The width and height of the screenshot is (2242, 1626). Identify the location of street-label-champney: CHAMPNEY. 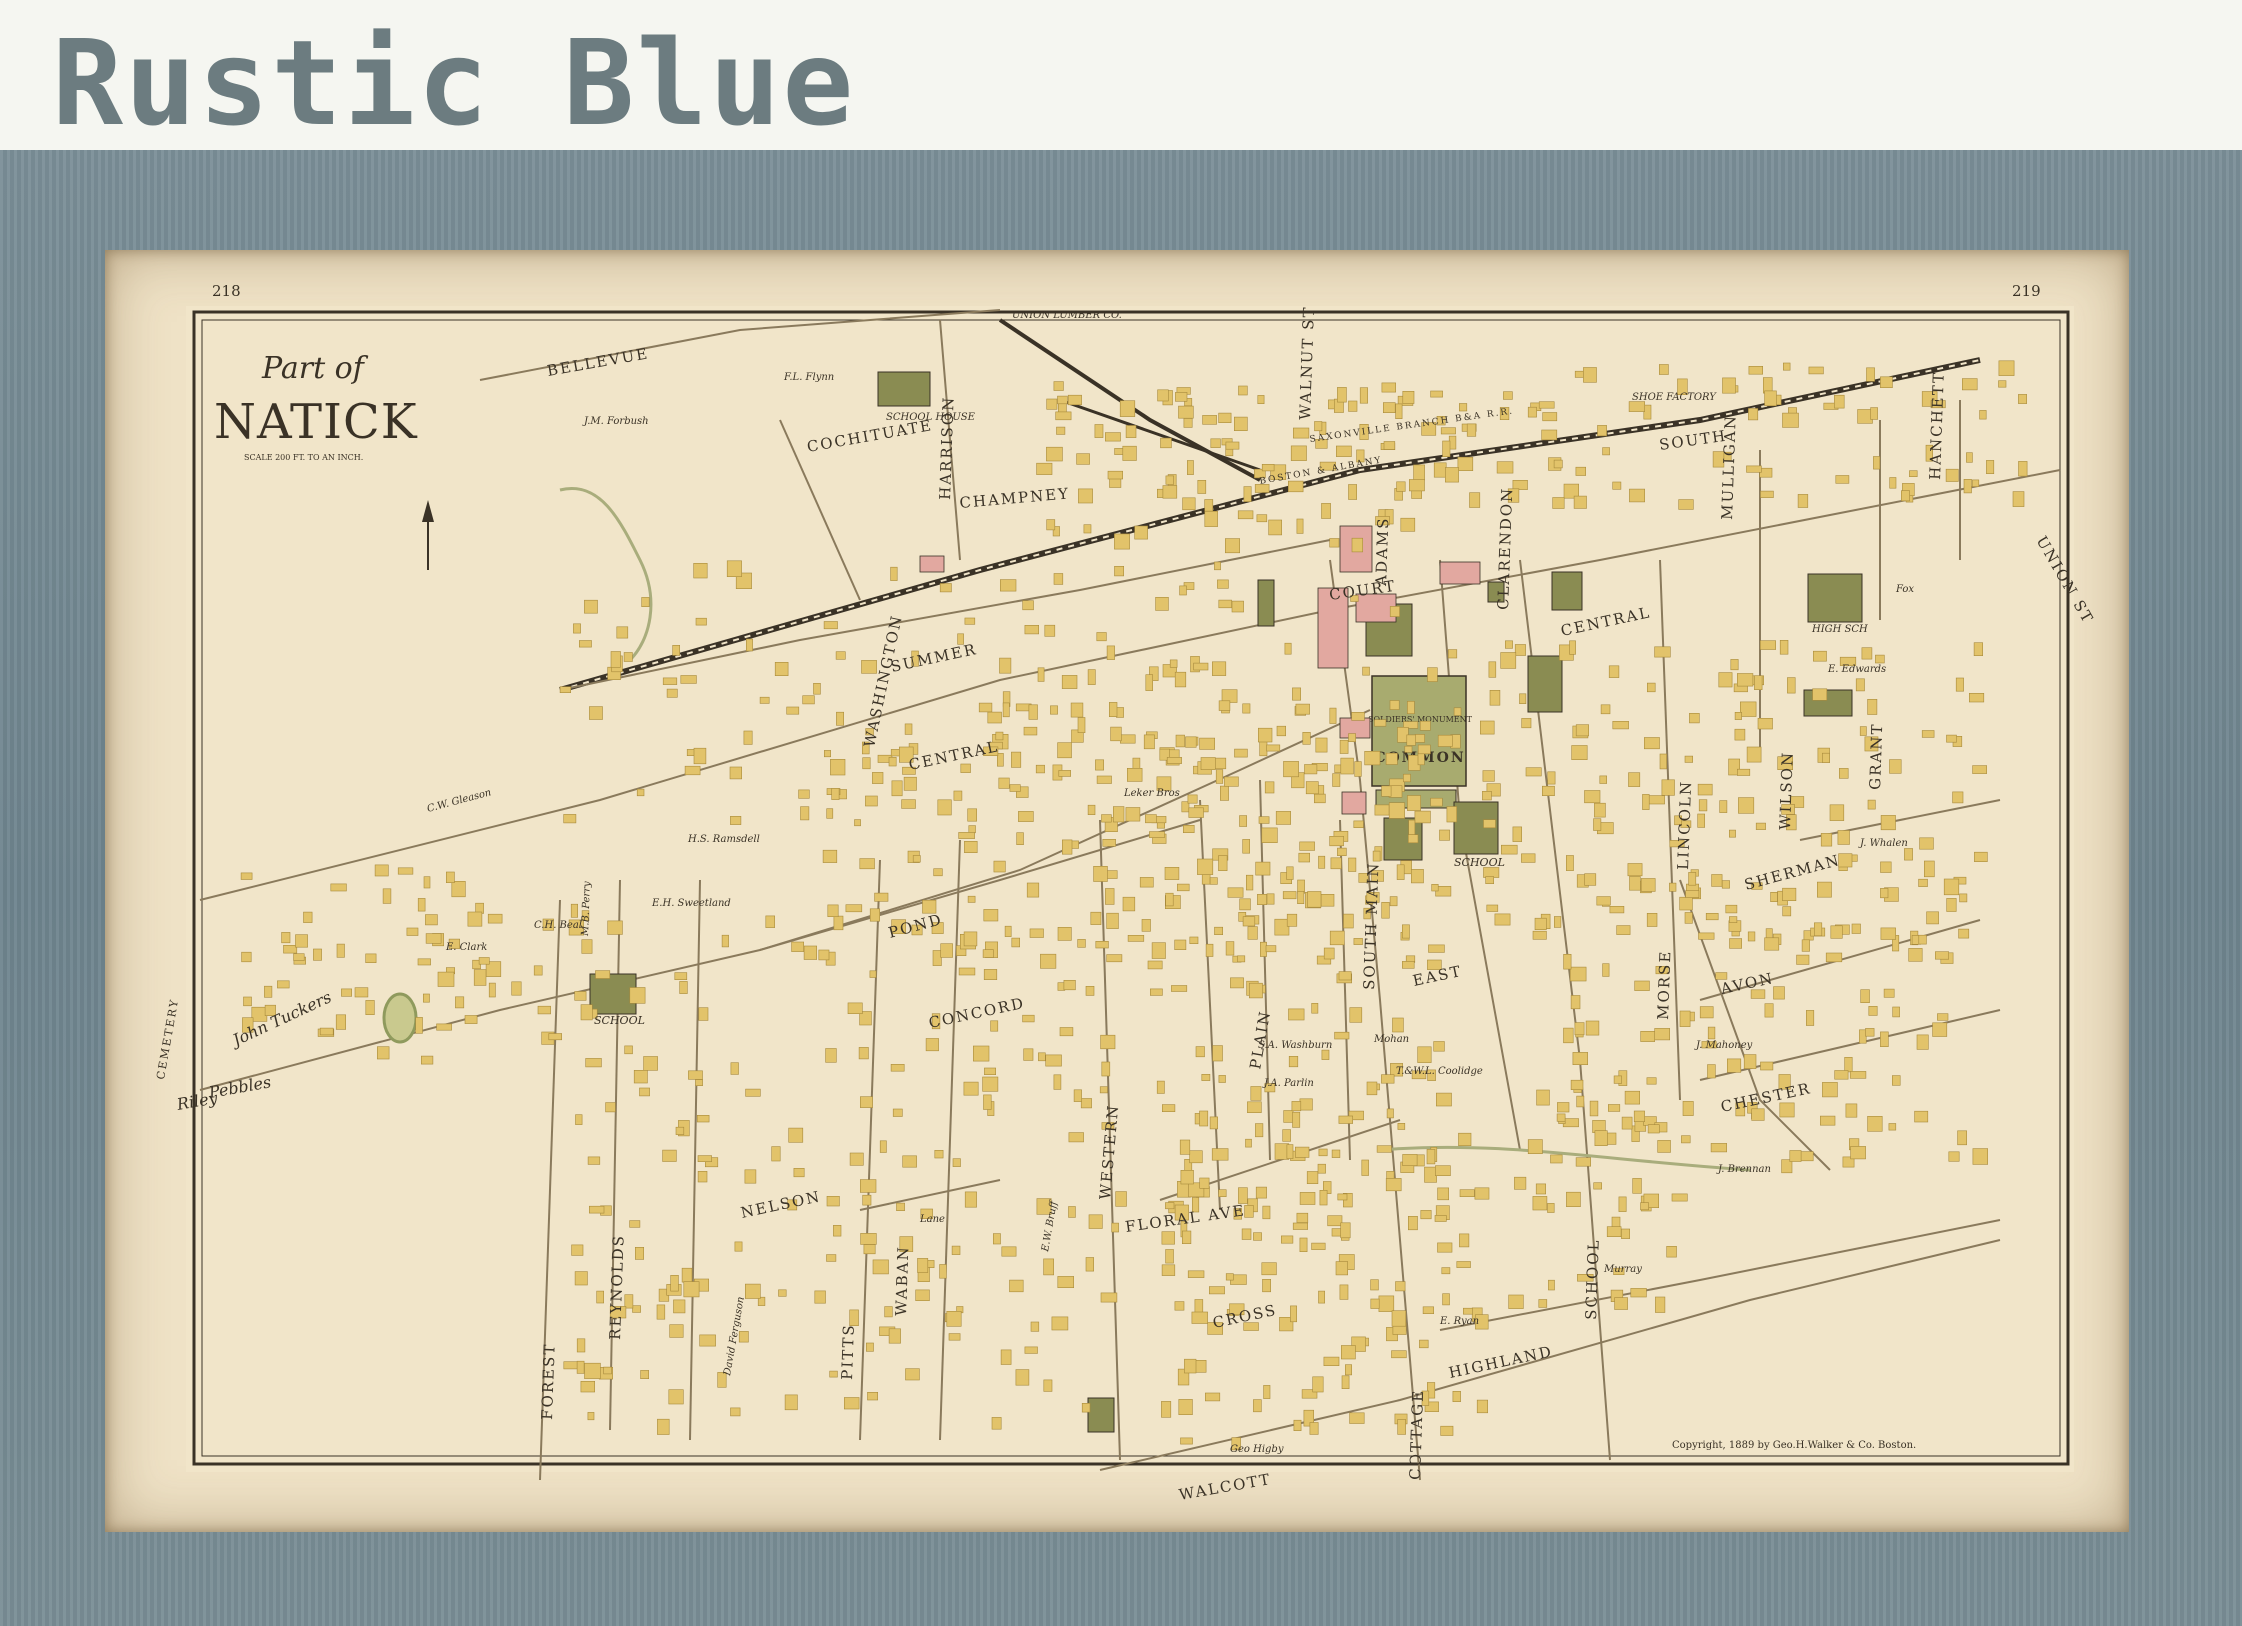
(1015, 498).